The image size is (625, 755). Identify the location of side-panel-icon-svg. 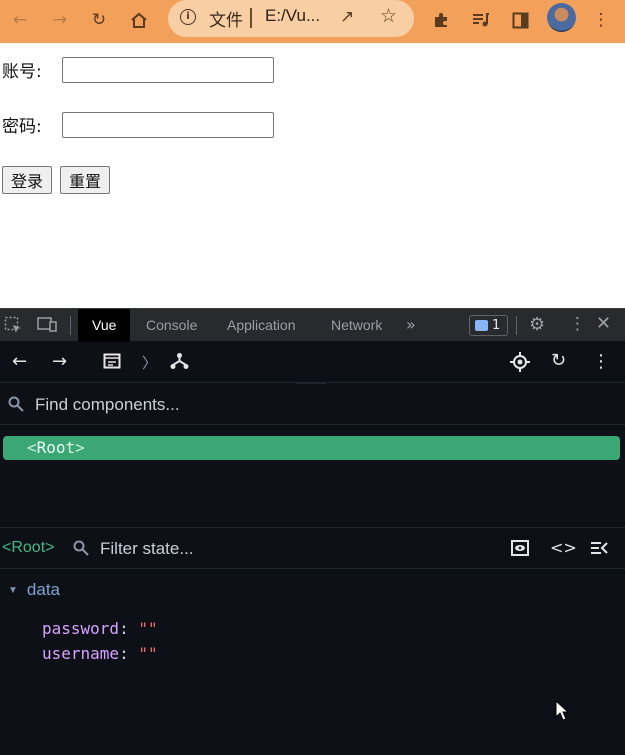
(520, 20).